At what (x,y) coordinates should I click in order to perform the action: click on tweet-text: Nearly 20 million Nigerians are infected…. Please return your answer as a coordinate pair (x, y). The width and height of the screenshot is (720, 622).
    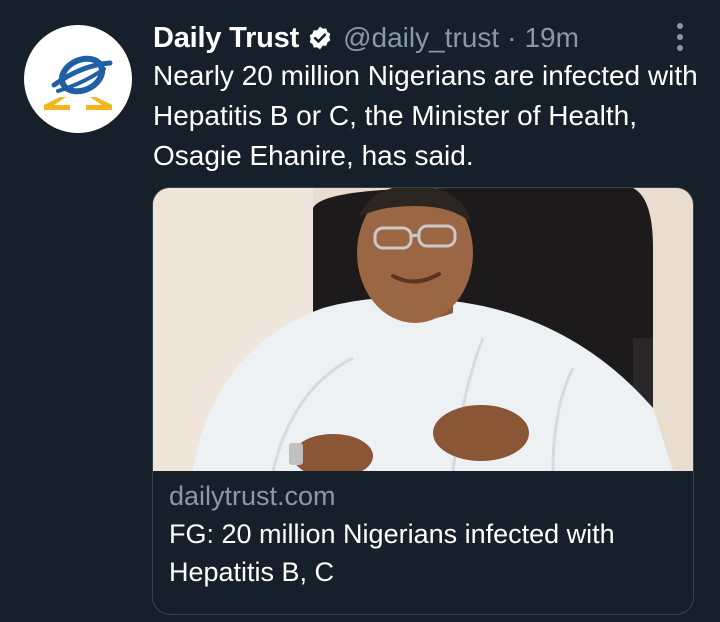
    Looking at the image, I should click on (425, 115).